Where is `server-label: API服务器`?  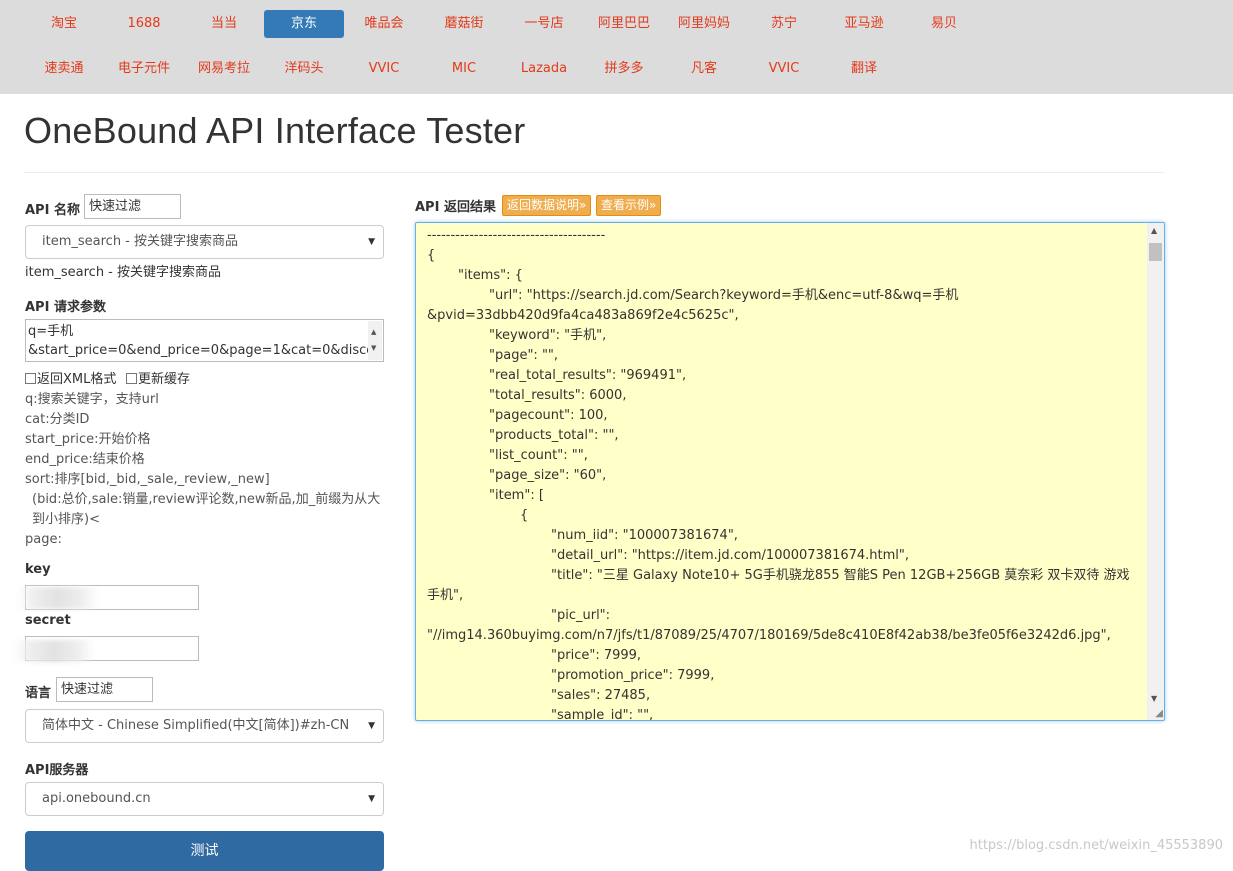 server-label: API服务器 is located at coordinates (57, 770).